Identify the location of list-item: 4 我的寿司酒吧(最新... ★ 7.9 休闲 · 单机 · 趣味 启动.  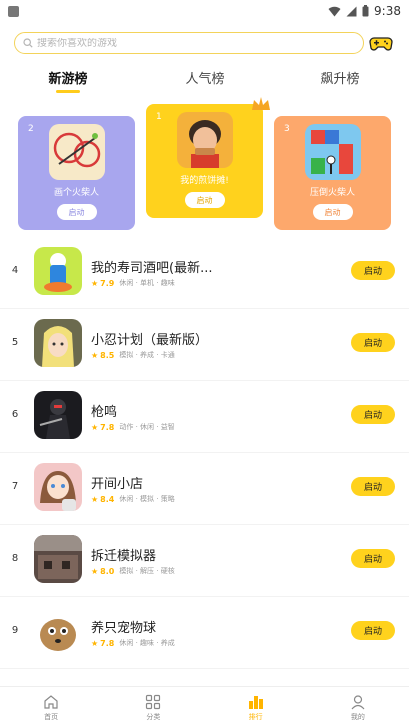
(204, 273).